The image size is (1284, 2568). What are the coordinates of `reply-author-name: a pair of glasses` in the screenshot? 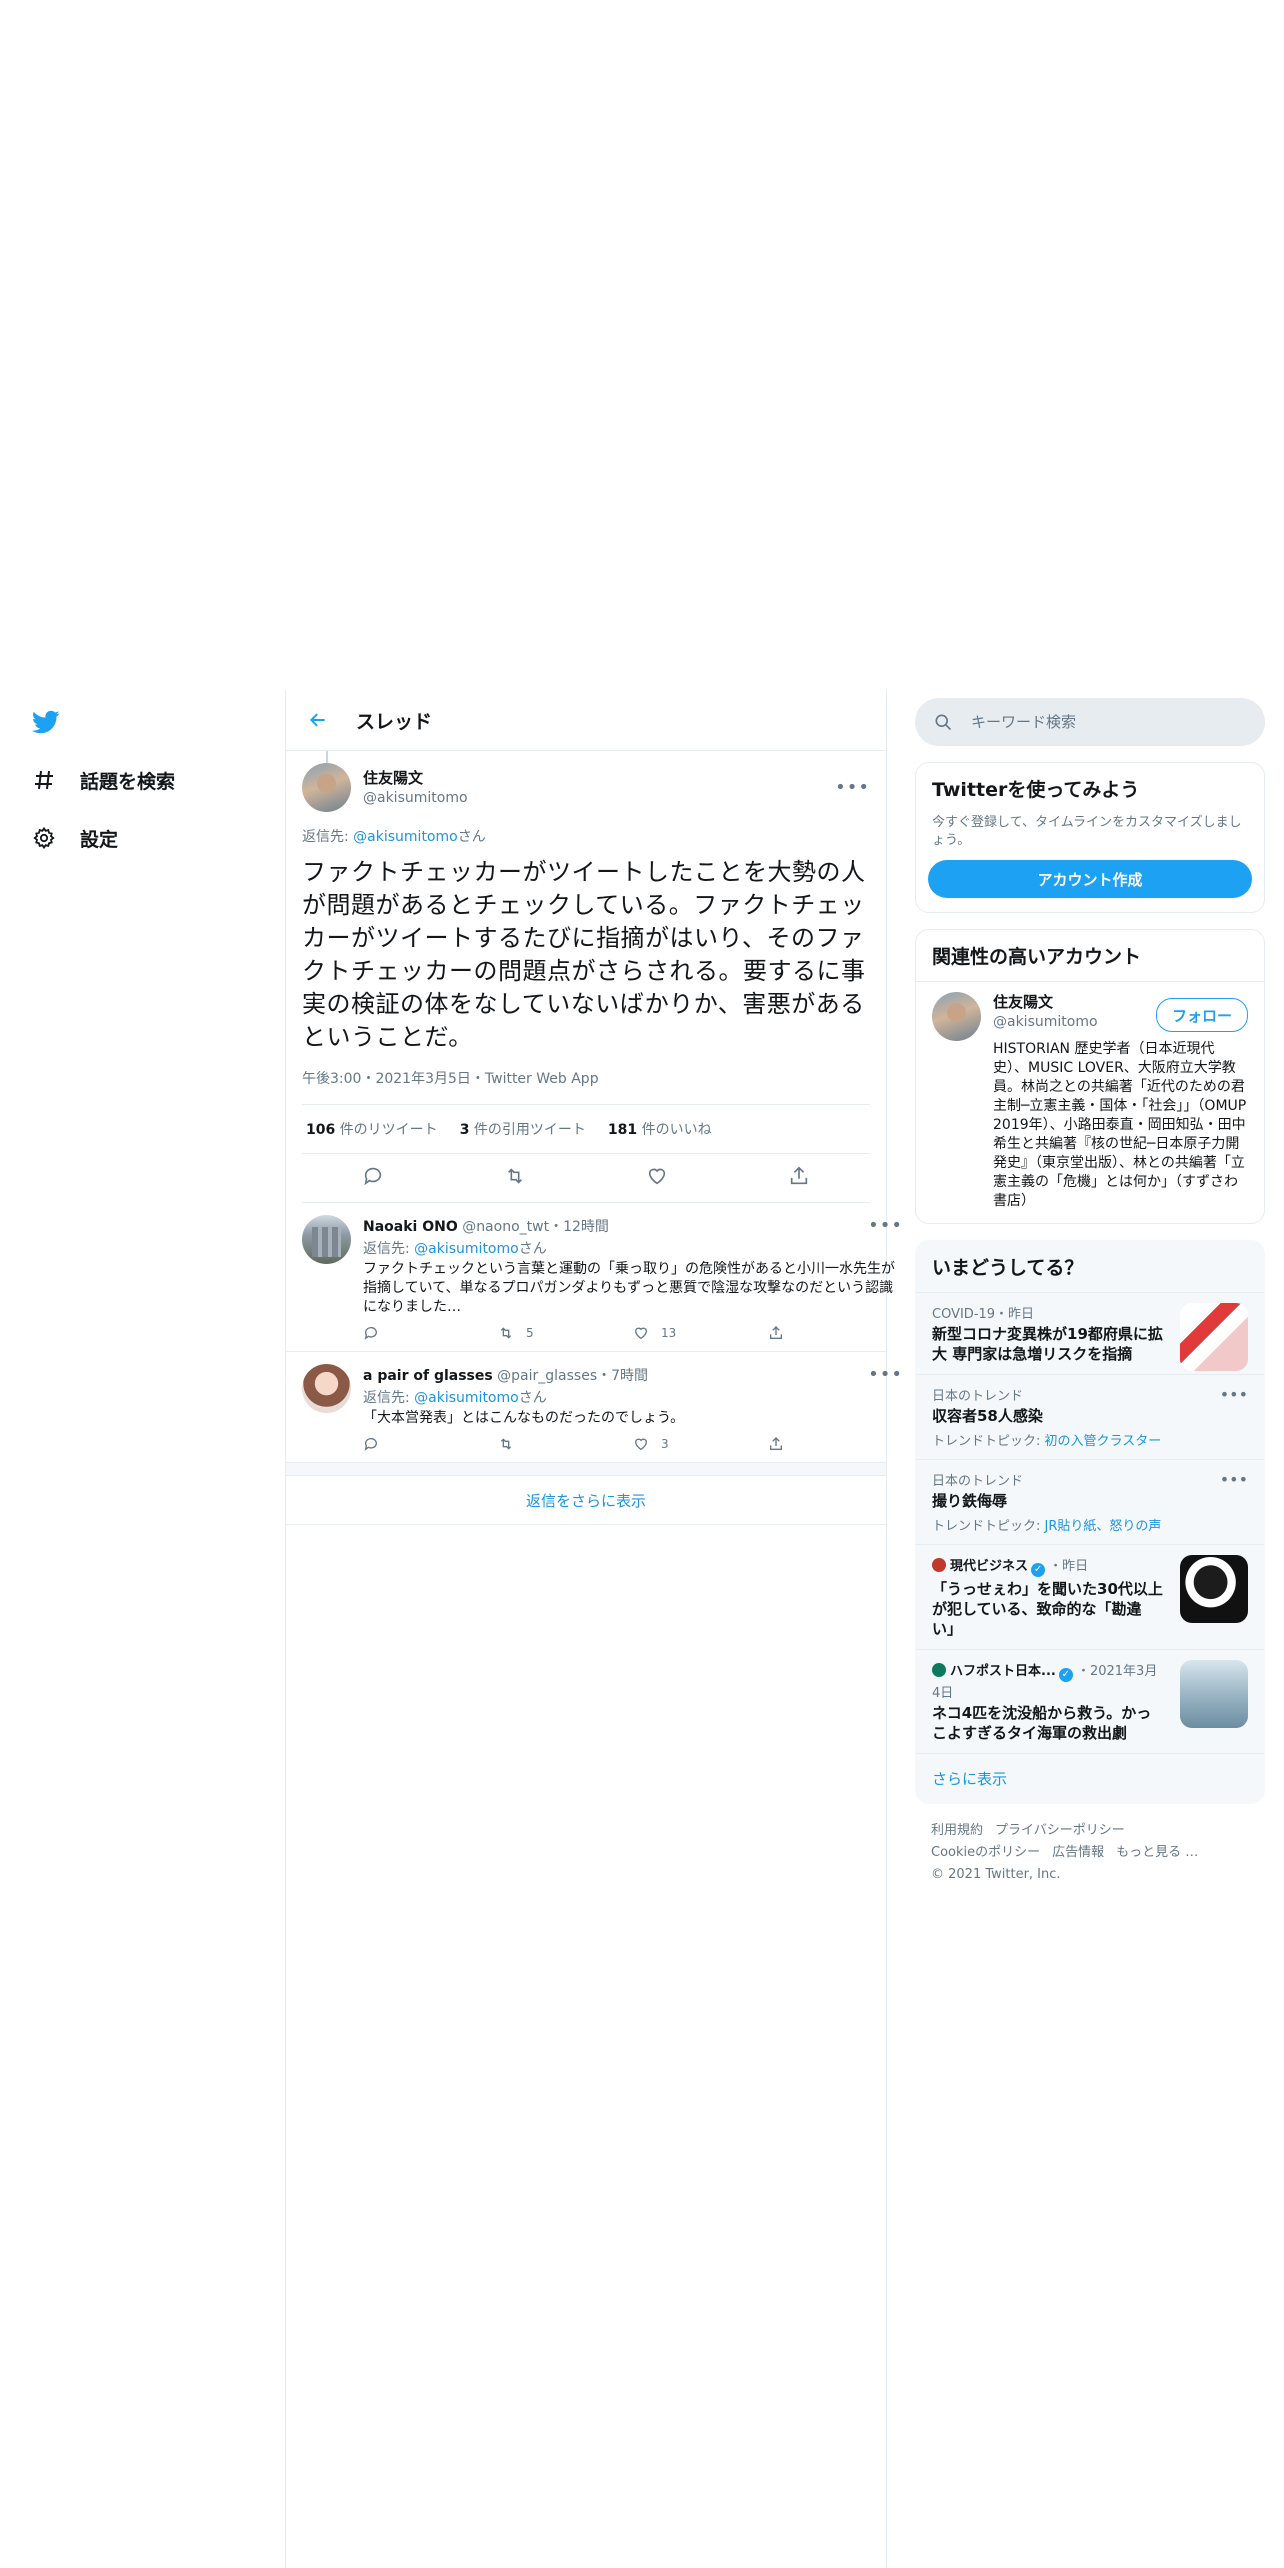 It's located at (428, 1376).